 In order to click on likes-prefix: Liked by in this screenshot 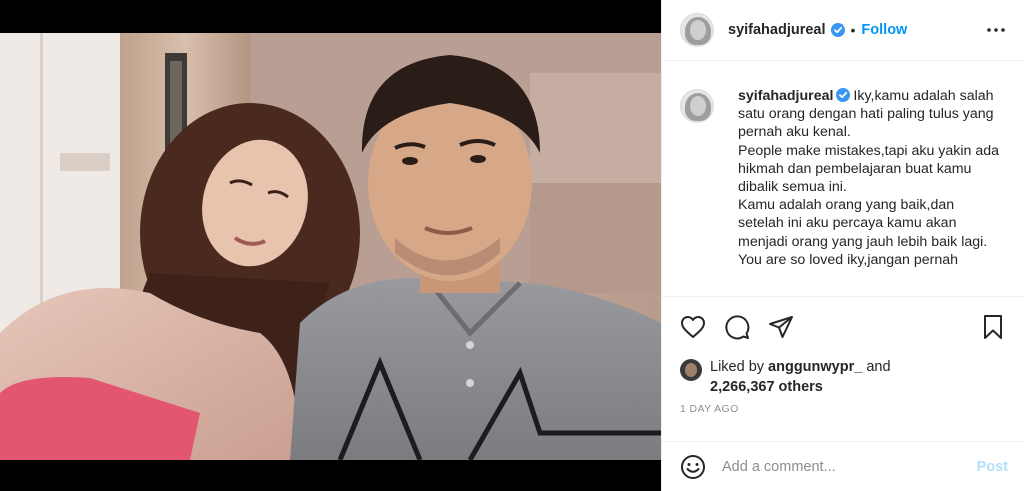, I will do `click(737, 367)`.